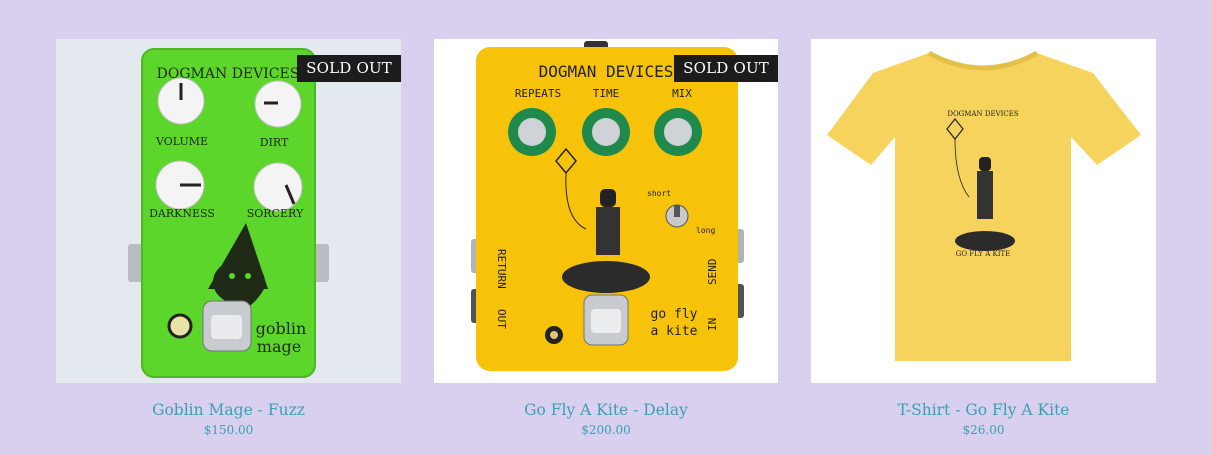 The width and height of the screenshot is (1212, 455). Describe the element at coordinates (538, 93) in the screenshot. I see `svg-text: REPEATS` at that location.